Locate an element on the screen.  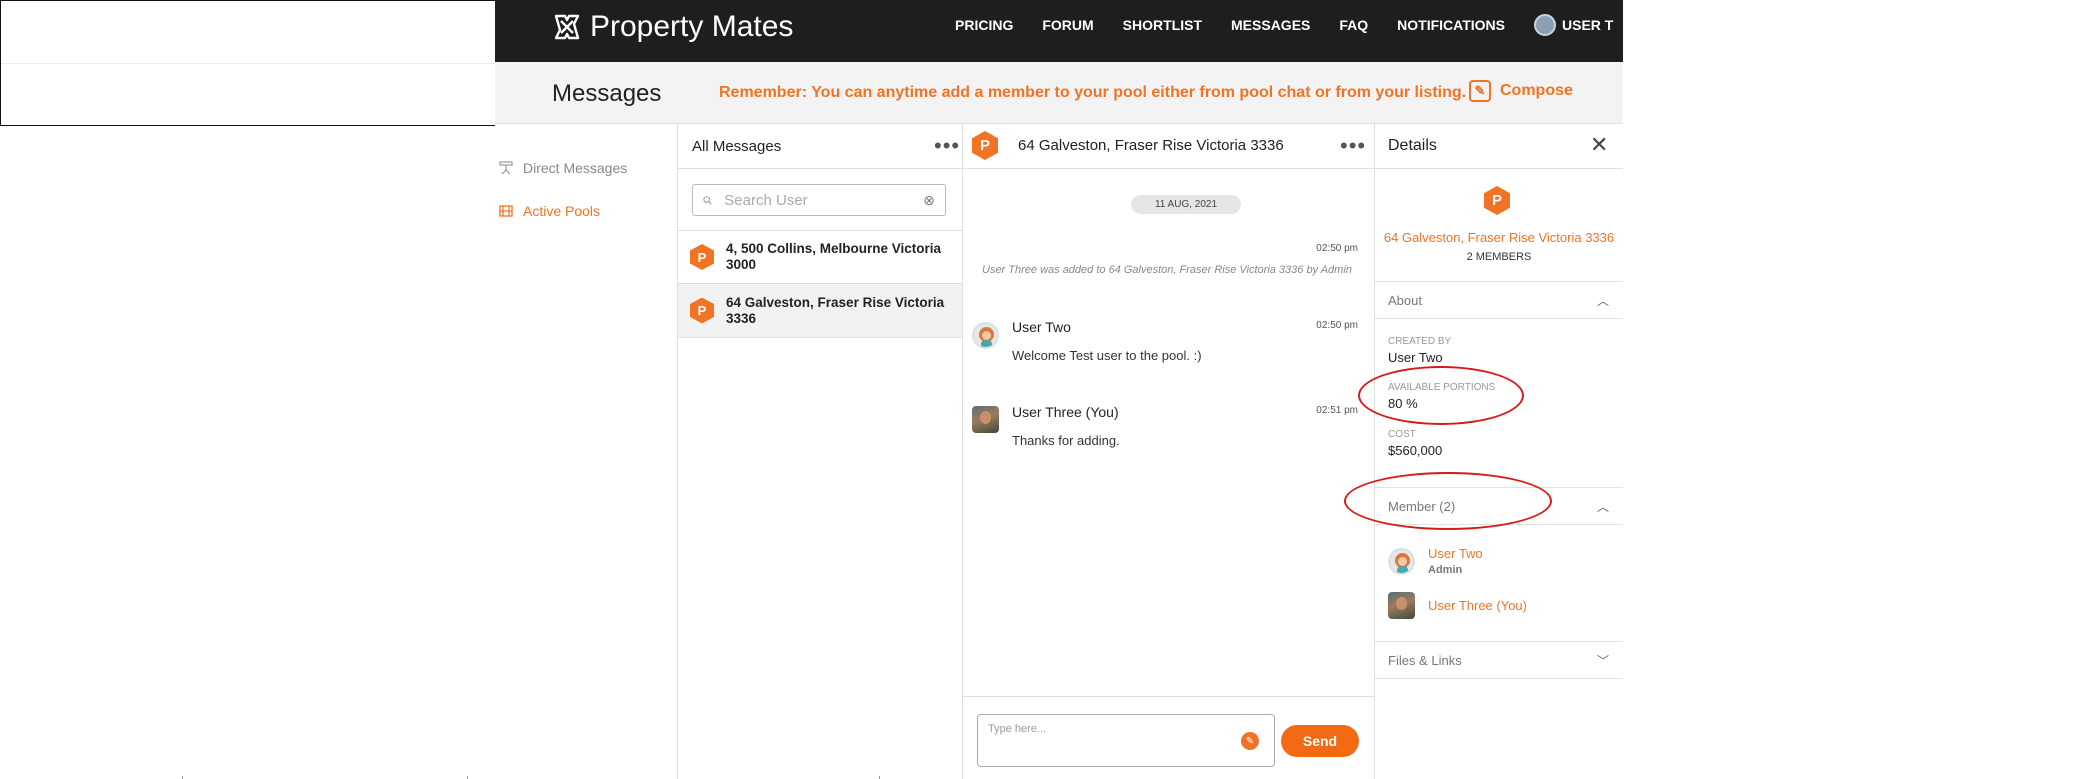
nav-notifications: NOTIFICATIONS is located at coordinates (1451, 25).